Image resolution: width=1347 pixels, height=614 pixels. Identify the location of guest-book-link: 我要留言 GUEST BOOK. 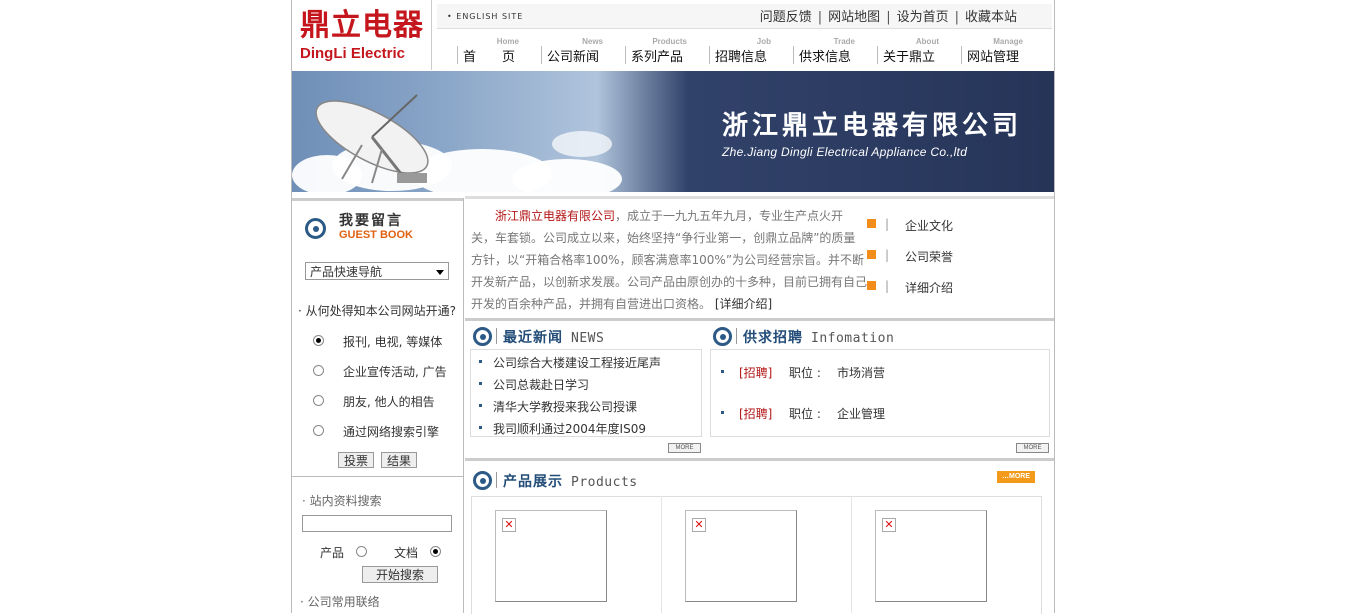
(377, 223).